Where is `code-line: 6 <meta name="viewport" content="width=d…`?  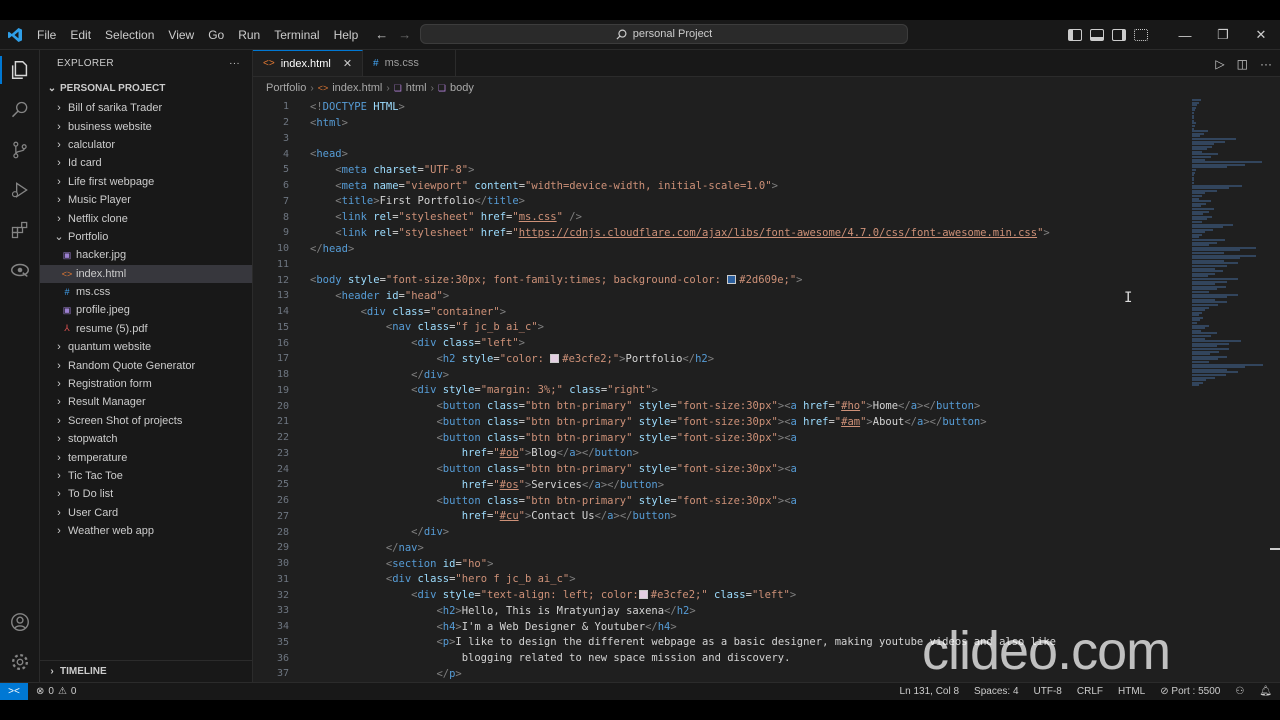
code-line: 6 <meta name="viewport" content="width=d… is located at coordinates (723, 186).